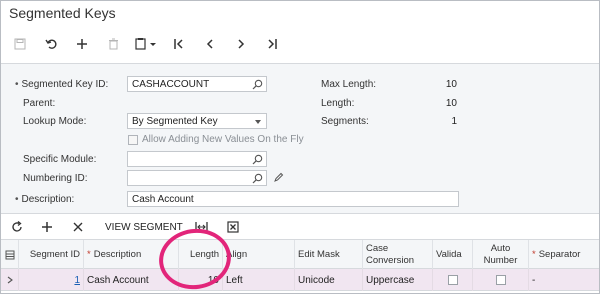 Image resolution: width=600 pixels, height=294 pixels. Describe the element at coordinates (451, 103) in the screenshot. I see `length-value: 10` at that location.